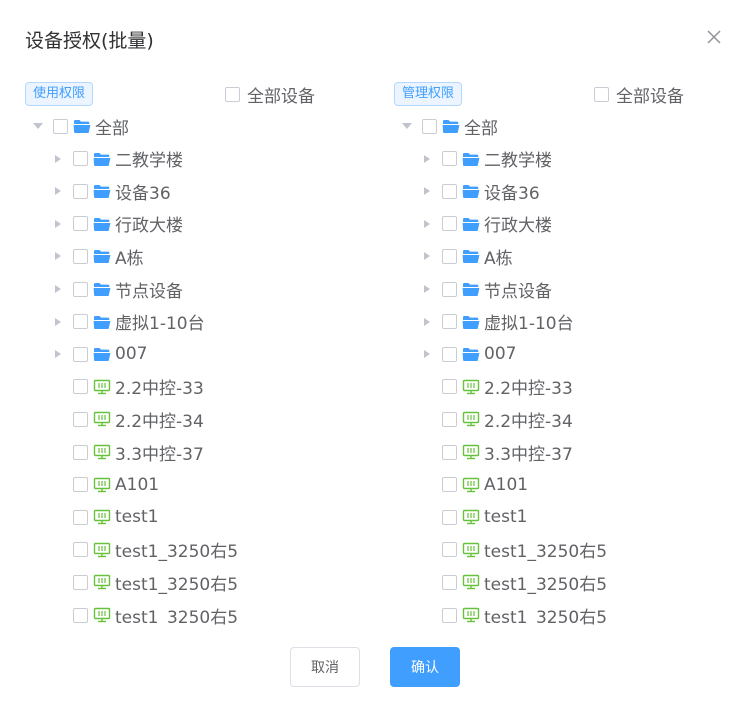 This screenshot has width=750, height=702. Describe the element at coordinates (325, 667) in the screenshot. I see `cancel-button: 取消` at that location.